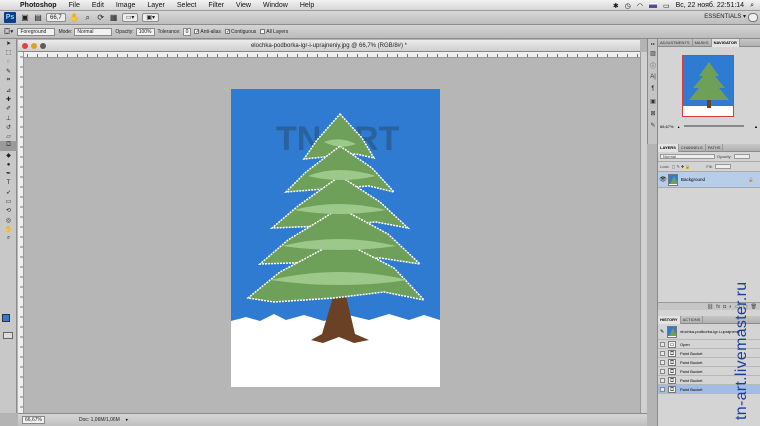 The image size is (760, 426). I want to click on menu-file: File, so click(74, 5).